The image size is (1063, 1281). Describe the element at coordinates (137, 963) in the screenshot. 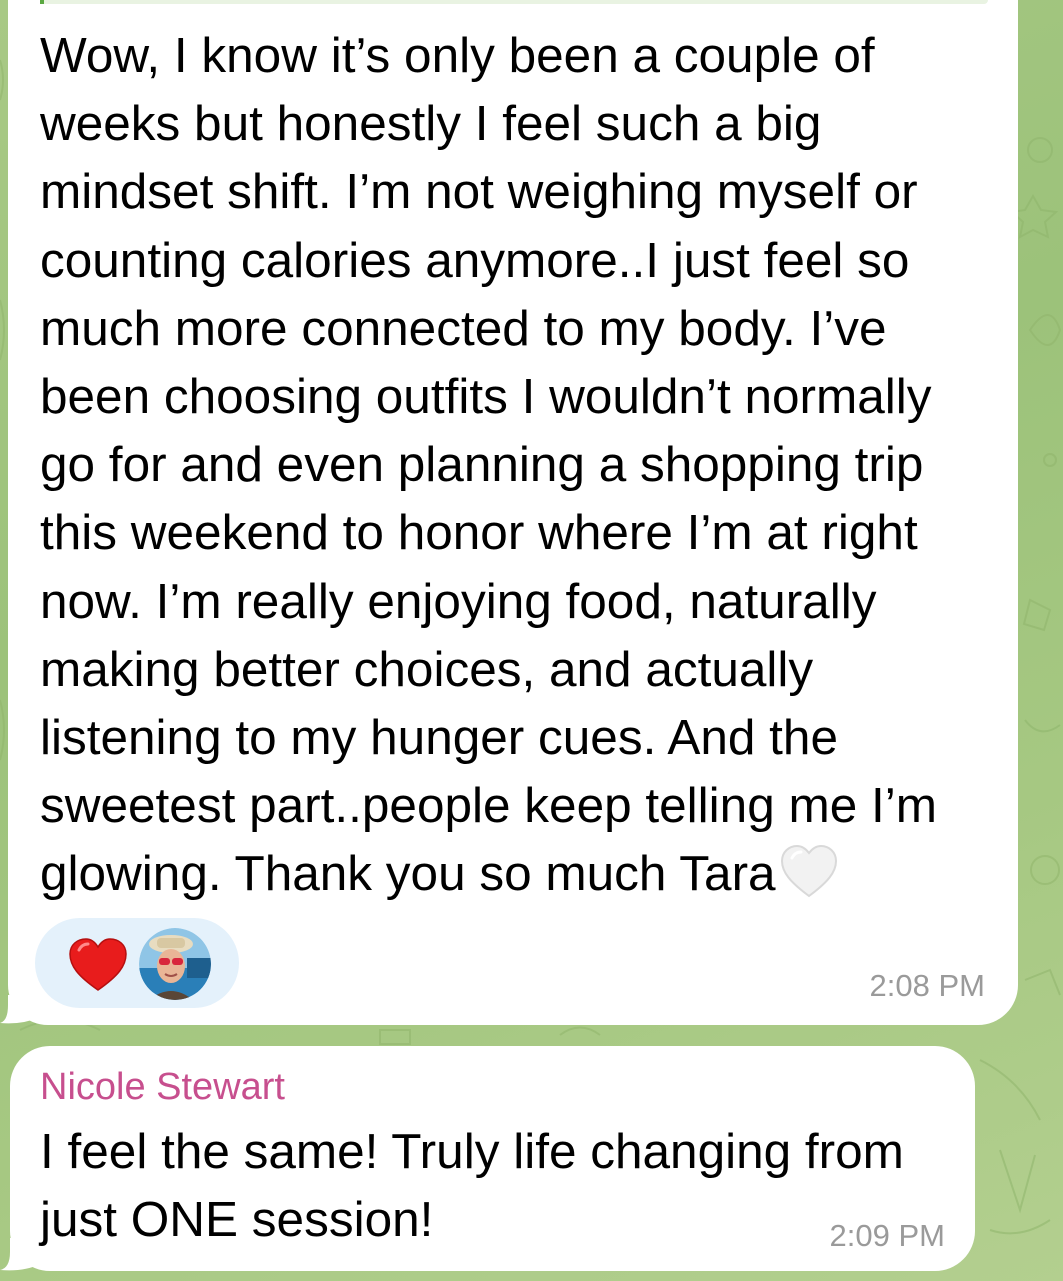

I see `reaction-pill` at that location.